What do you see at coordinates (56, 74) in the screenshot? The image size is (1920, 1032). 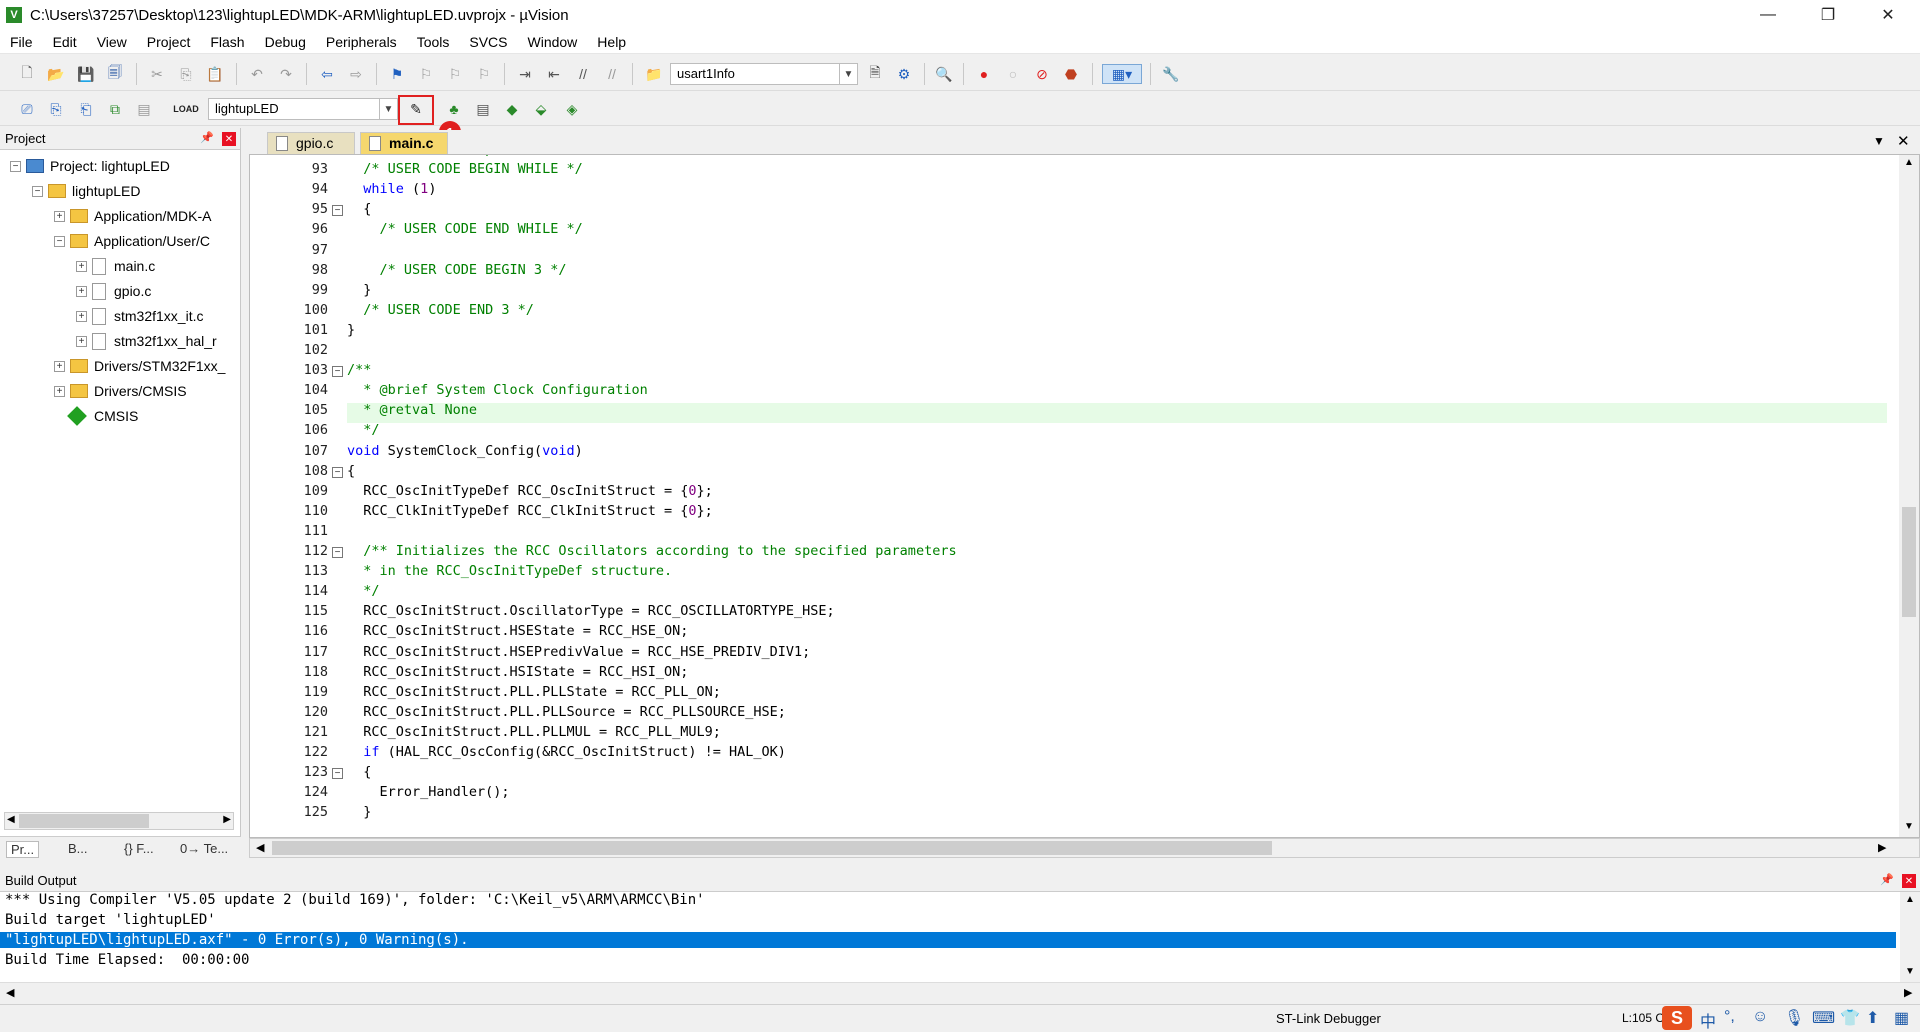 I see `open-file-icon: 📂` at bounding box center [56, 74].